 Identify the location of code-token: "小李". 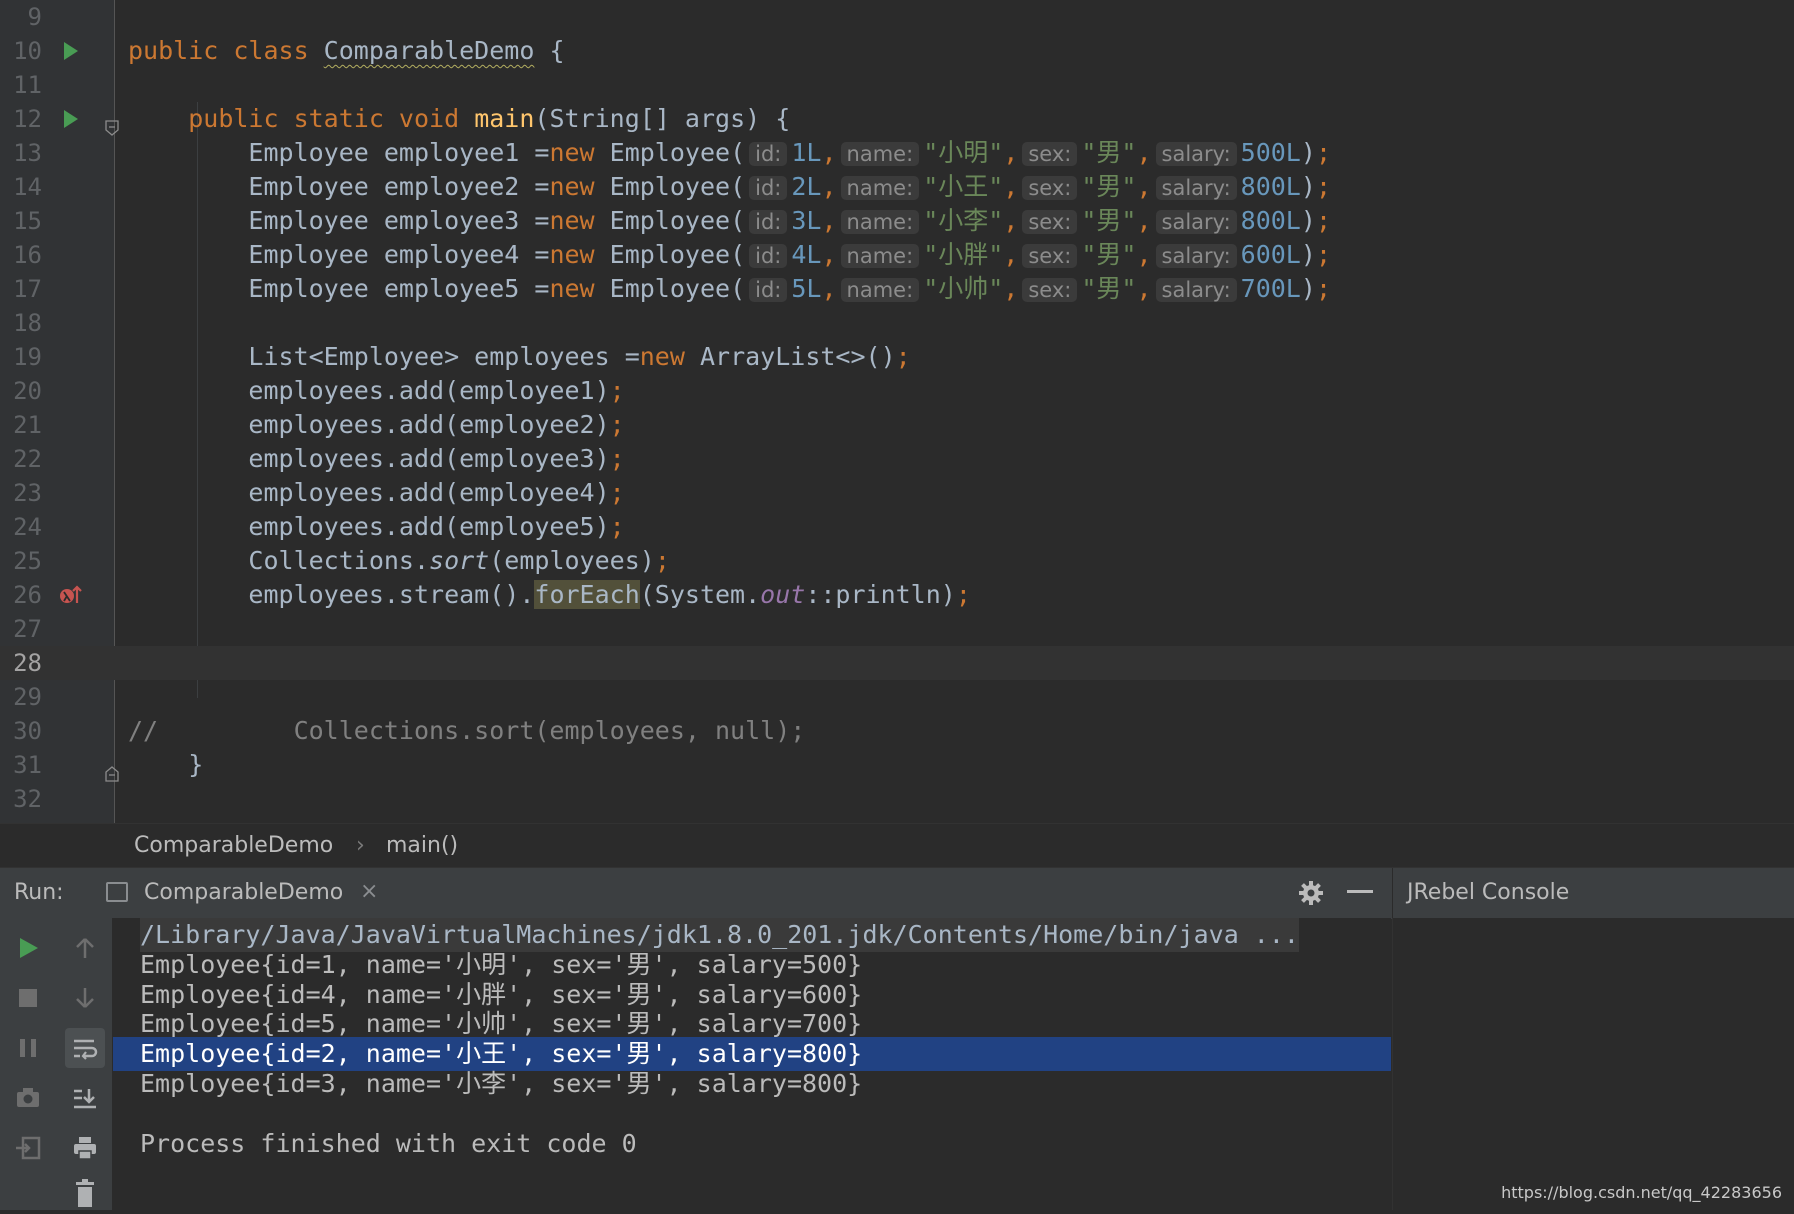
(963, 220).